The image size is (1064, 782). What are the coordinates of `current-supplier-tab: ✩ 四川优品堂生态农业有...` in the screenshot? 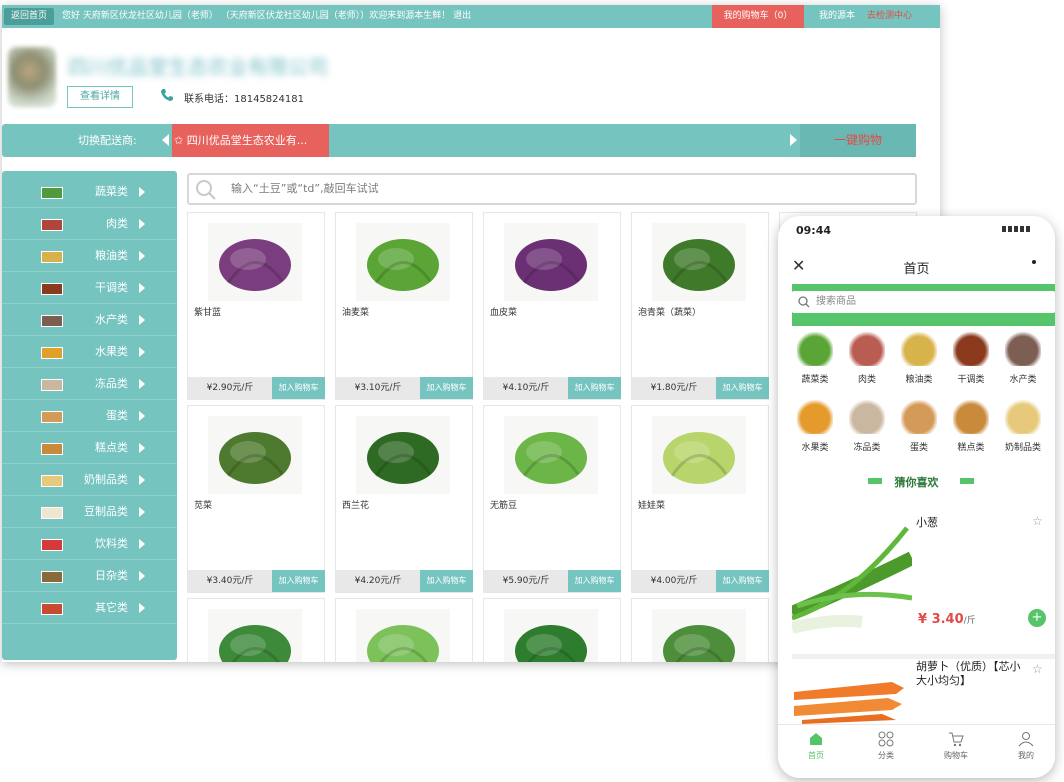 It's located at (250, 140).